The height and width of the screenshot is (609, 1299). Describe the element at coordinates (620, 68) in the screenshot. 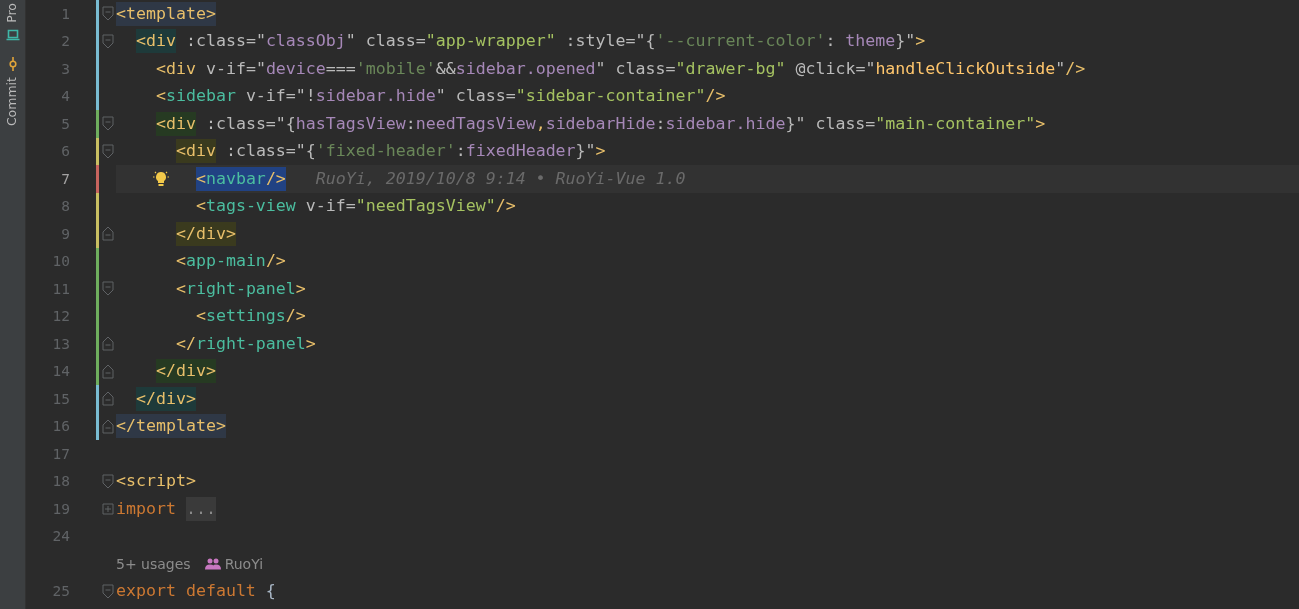

I see `code-line: <div v-if="device==='mobile'&&sidebar.opened" class="drawer-bg" @click="handleClickOutside"/>` at that location.